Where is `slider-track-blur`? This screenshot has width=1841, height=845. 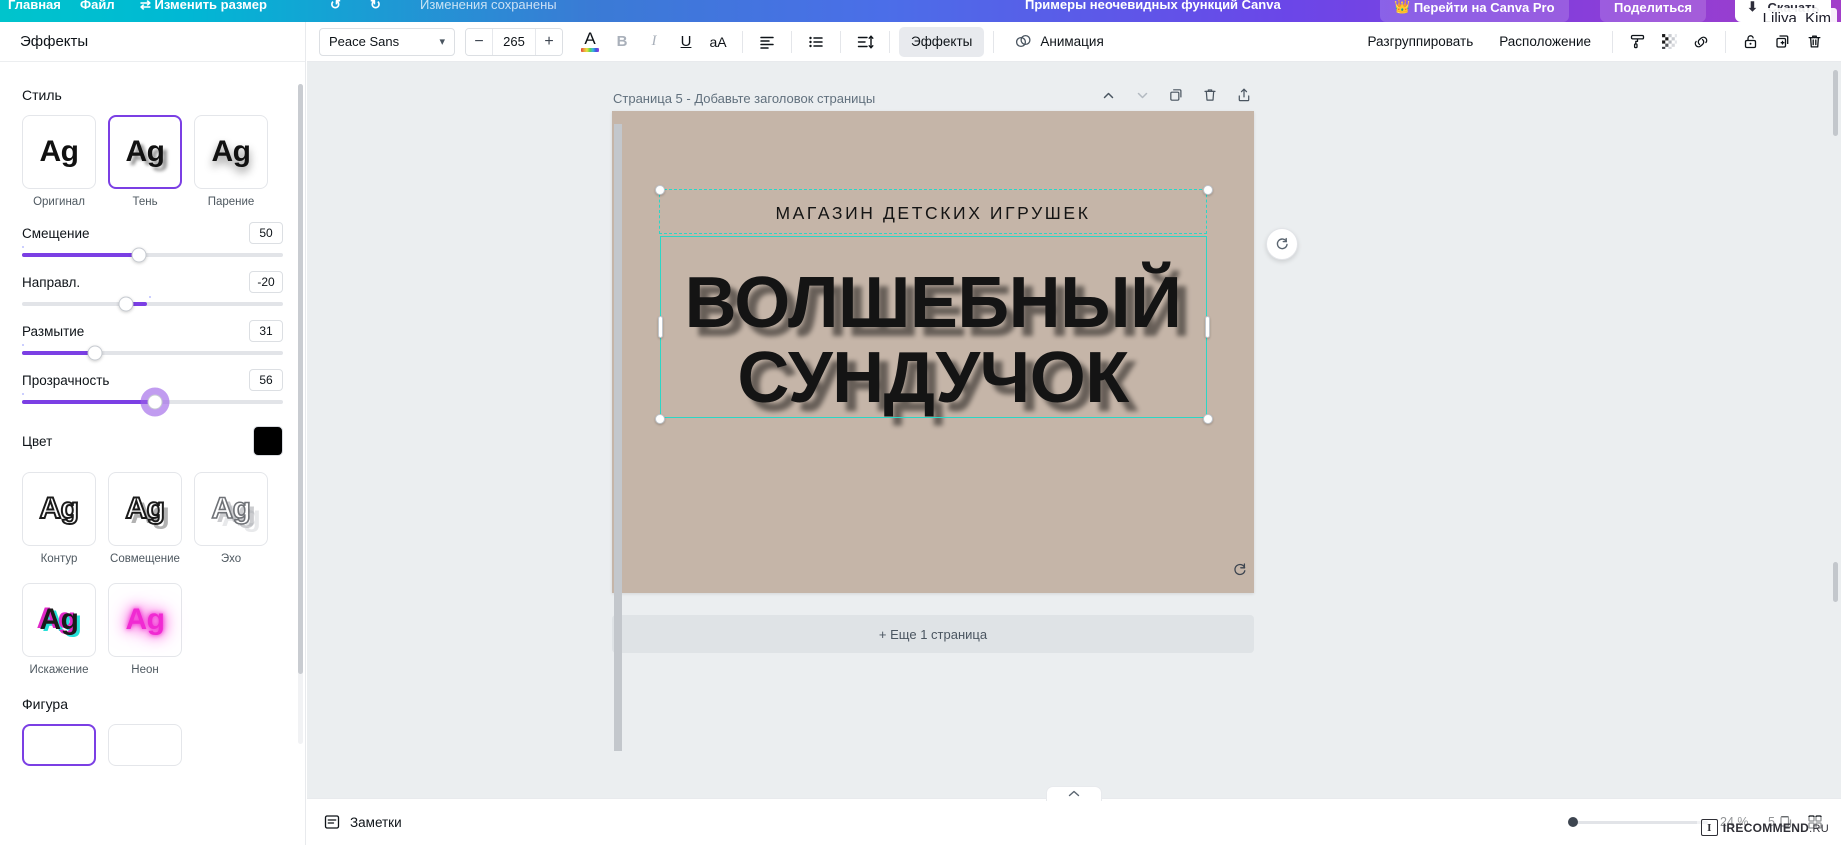
slider-track-blur is located at coordinates (152, 352).